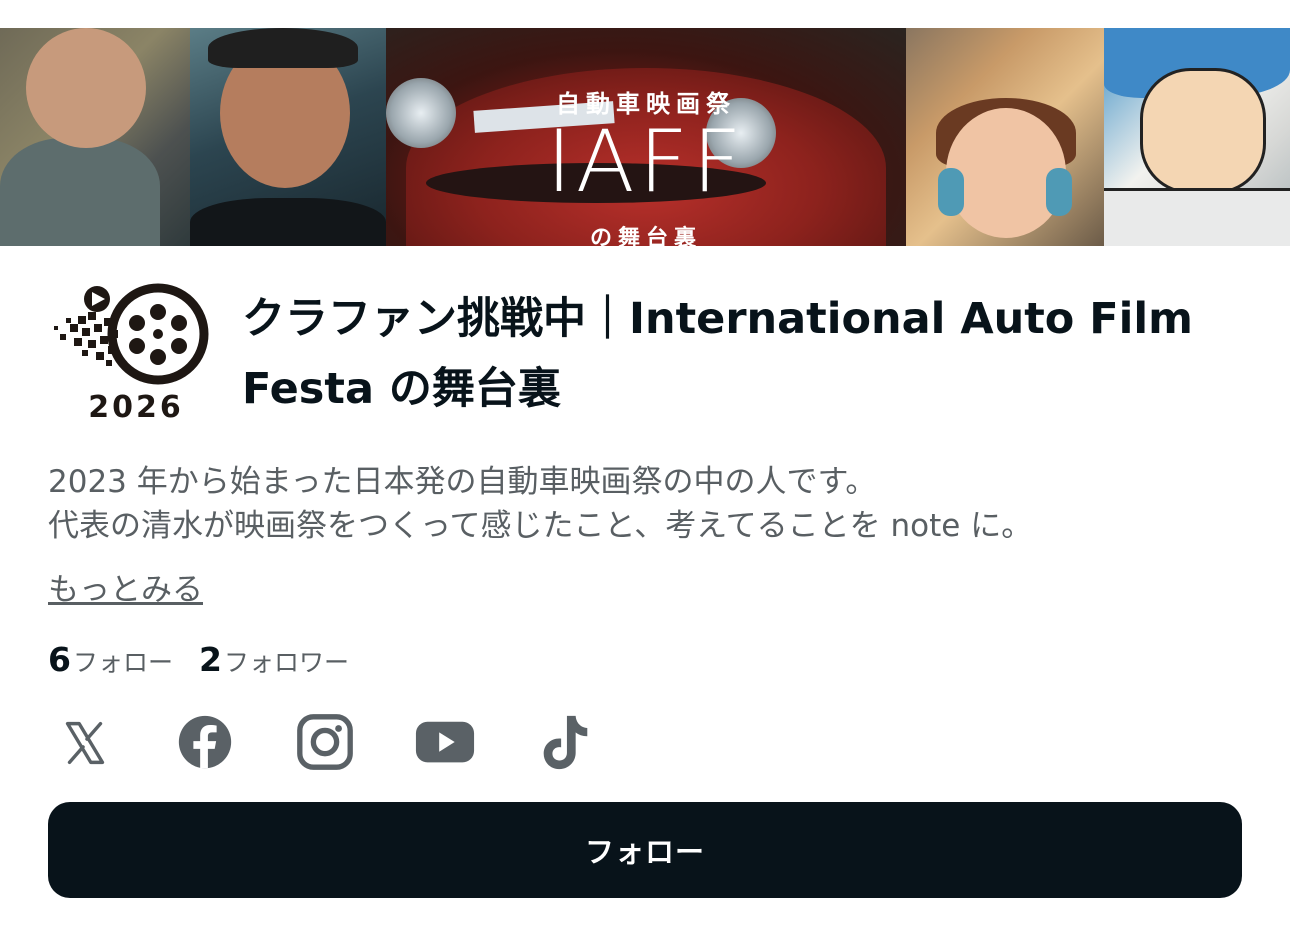 The image size is (1290, 933). What do you see at coordinates (210, 659) in the screenshot?
I see `followers-count: 2` at bounding box center [210, 659].